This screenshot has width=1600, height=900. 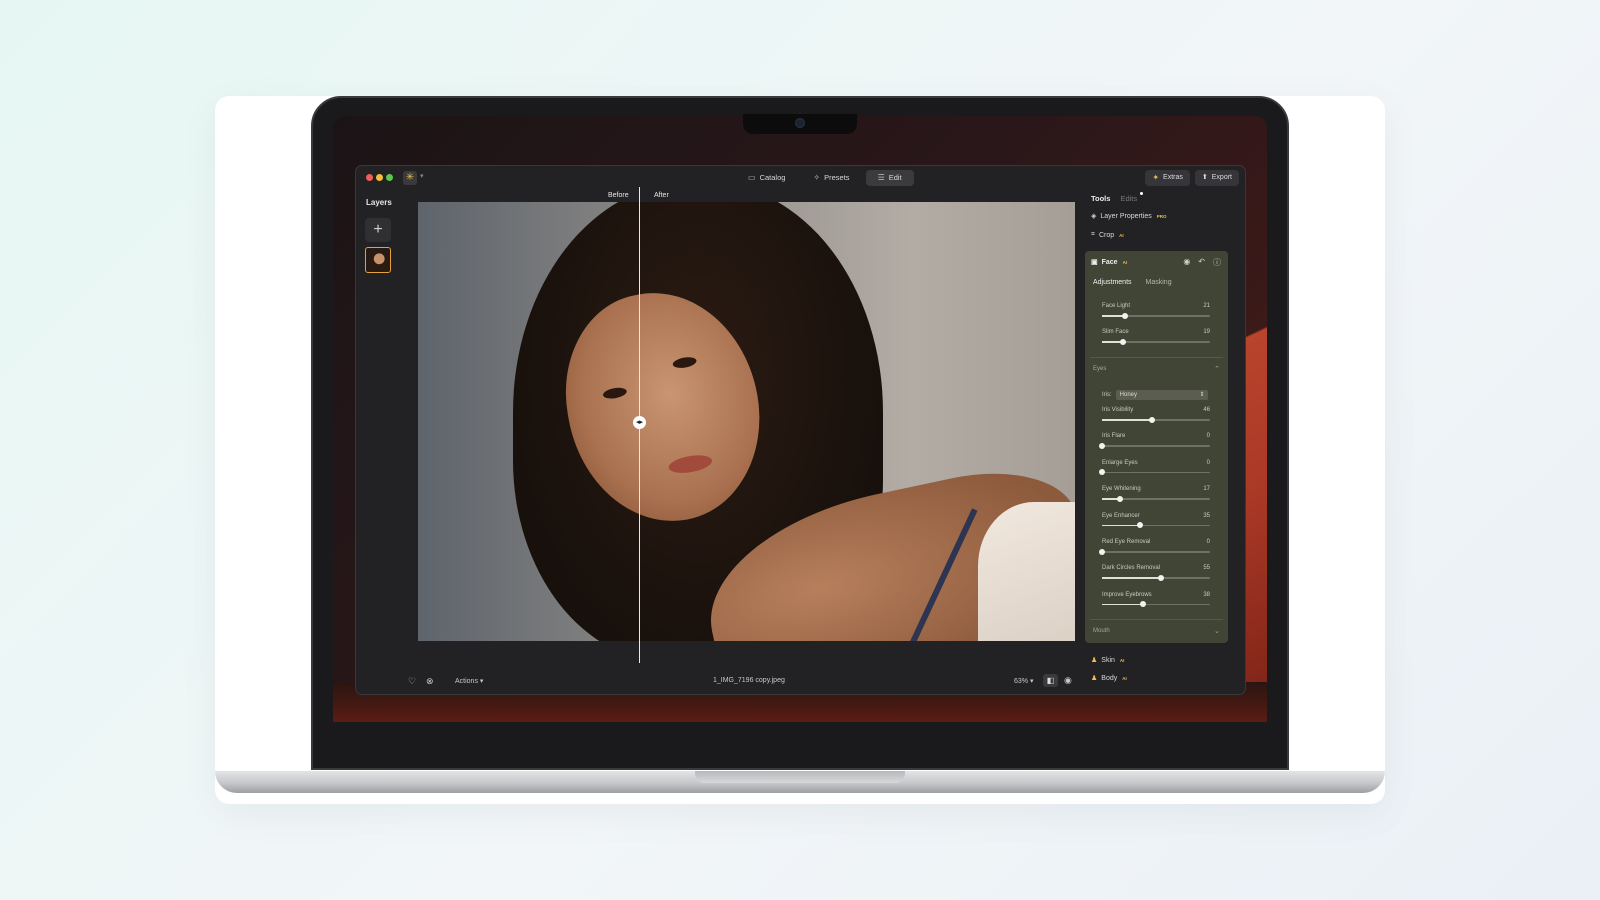 What do you see at coordinates (430, 681) in the screenshot?
I see `reject-icon: ⊗` at bounding box center [430, 681].